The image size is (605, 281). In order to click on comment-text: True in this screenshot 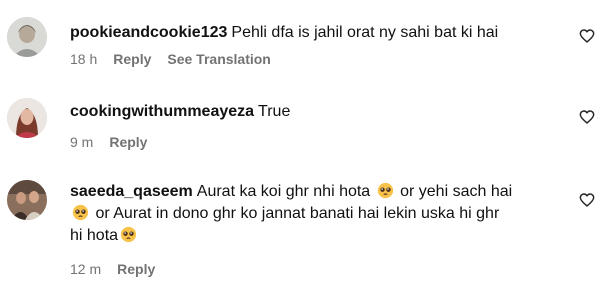, I will do `click(274, 111)`.